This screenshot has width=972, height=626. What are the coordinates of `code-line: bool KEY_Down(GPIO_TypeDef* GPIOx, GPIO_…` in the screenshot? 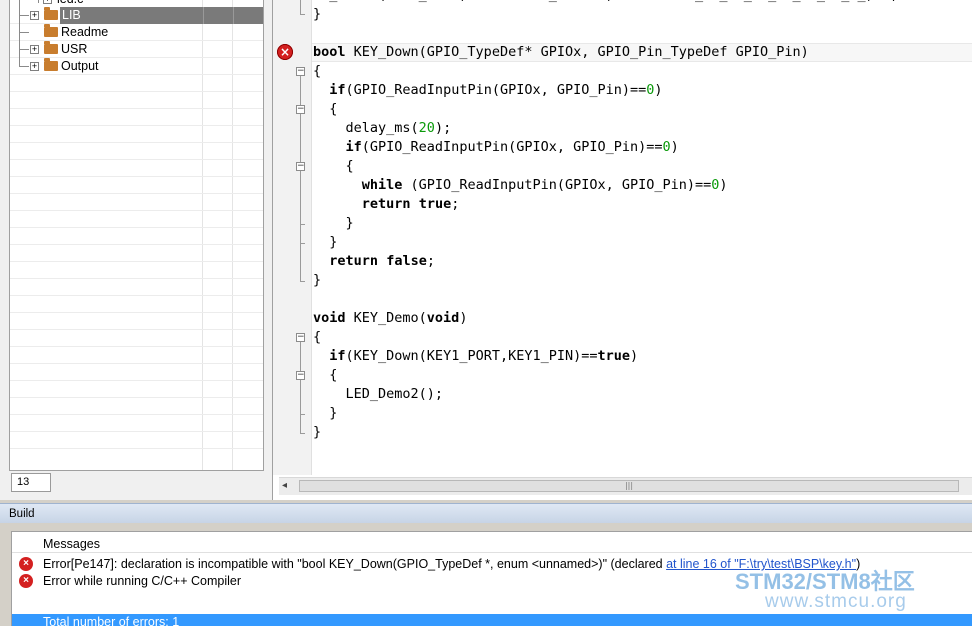 It's located at (561, 52).